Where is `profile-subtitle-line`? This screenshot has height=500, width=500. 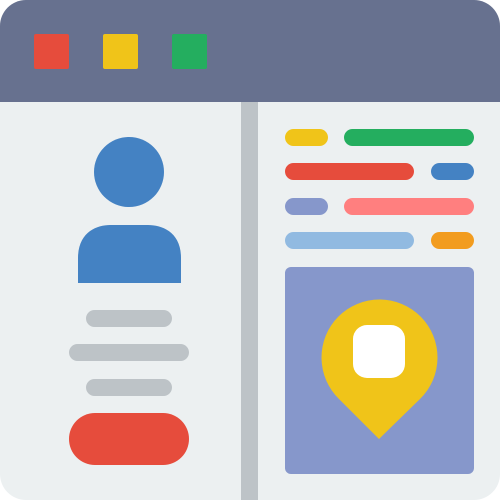
profile-subtitle-line is located at coordinates (129, 387).